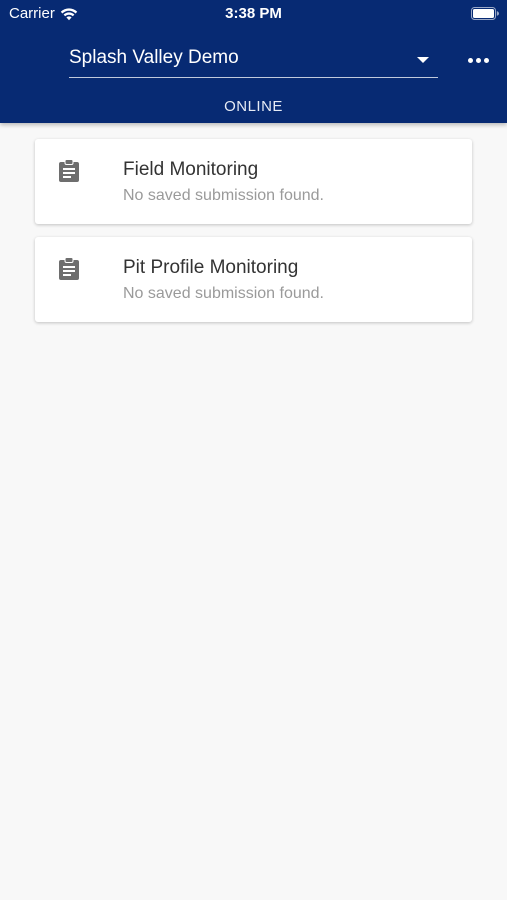 The image size is (507, 900). I want to click on battery-icon, so click(485, 13).